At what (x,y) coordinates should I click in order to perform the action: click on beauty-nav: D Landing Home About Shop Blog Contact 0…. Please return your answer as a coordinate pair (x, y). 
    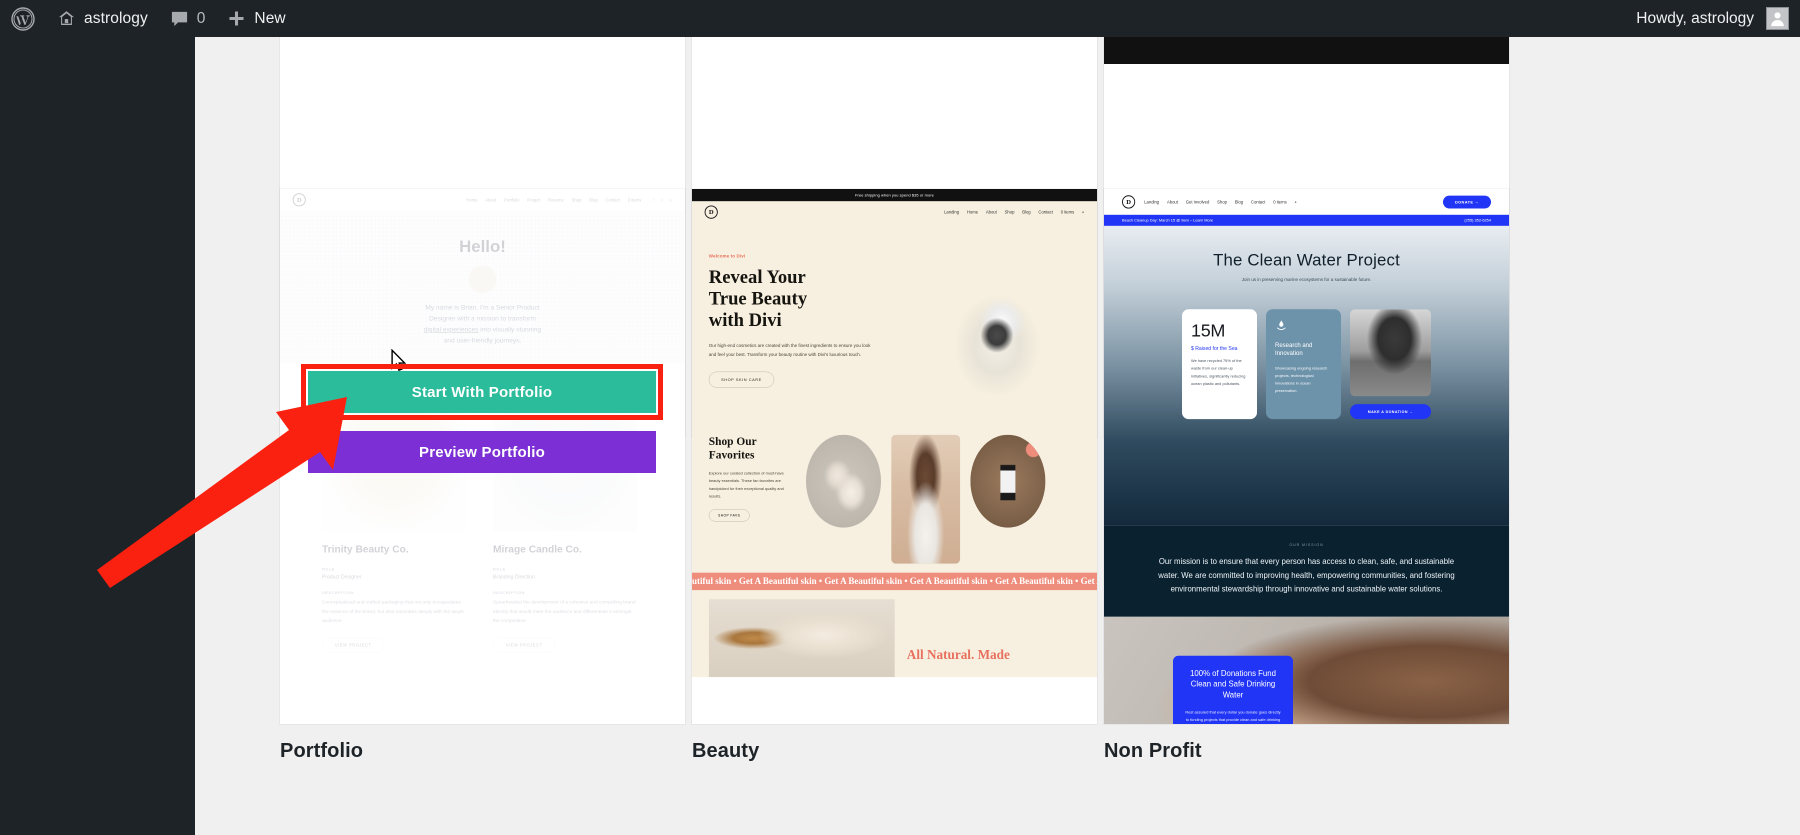
    Looking at the image, I should click on (894, 212).